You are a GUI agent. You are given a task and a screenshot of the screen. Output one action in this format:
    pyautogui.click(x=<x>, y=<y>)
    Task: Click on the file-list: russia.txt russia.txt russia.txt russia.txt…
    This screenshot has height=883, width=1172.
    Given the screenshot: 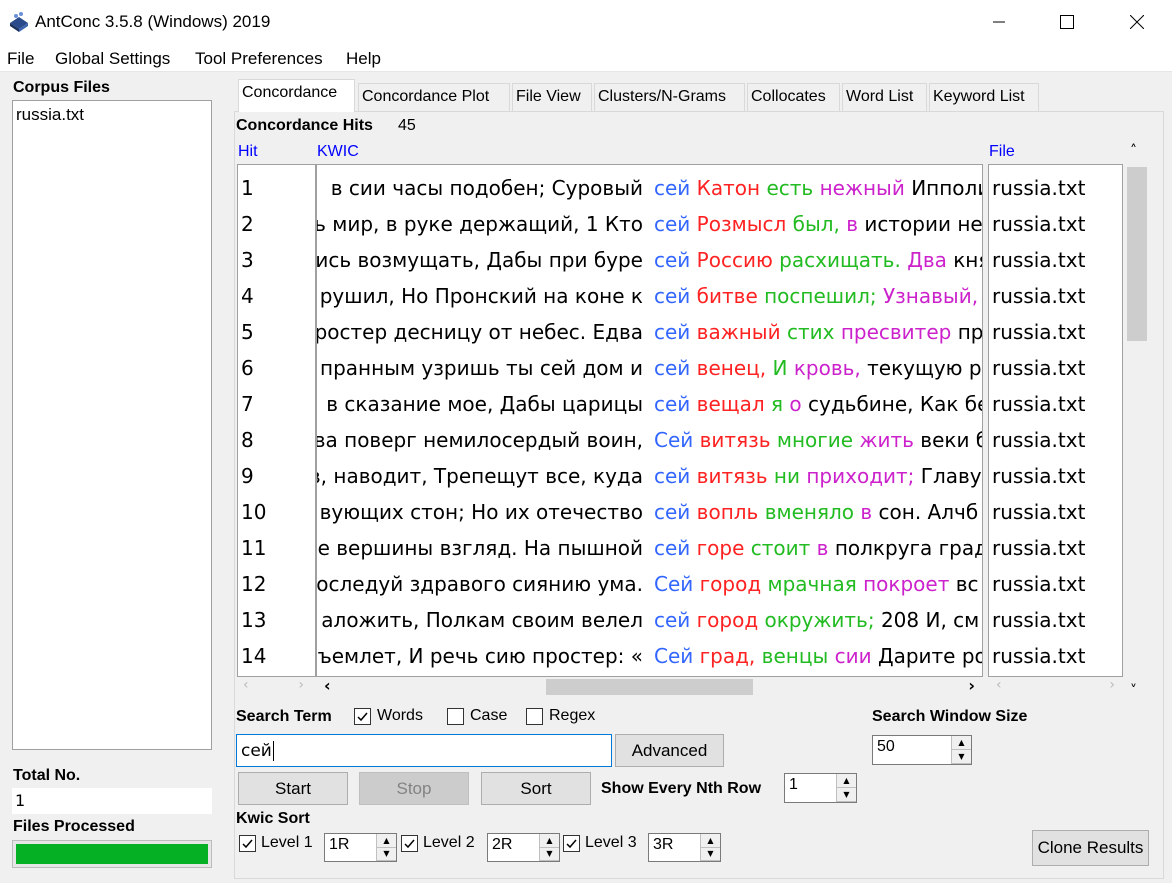 What is the action you would take?
    pyautogui.click(x=1055, y=420)
    